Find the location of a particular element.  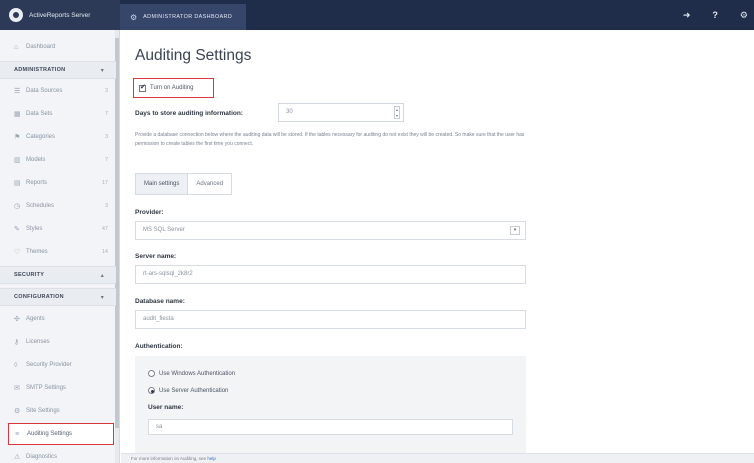

sidebar-item-label: Data Sources is located at coordinates (44, 91).